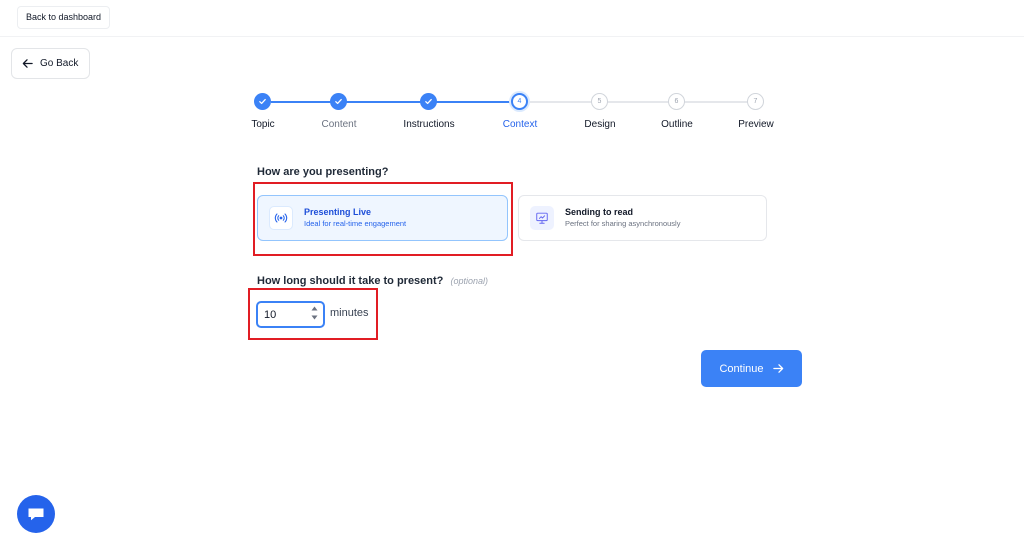  What do you see at coordinates (350, 281) in the screenshot?
I see `duration-question-text: How long should it take to present?` at bounding box center [350, 281].